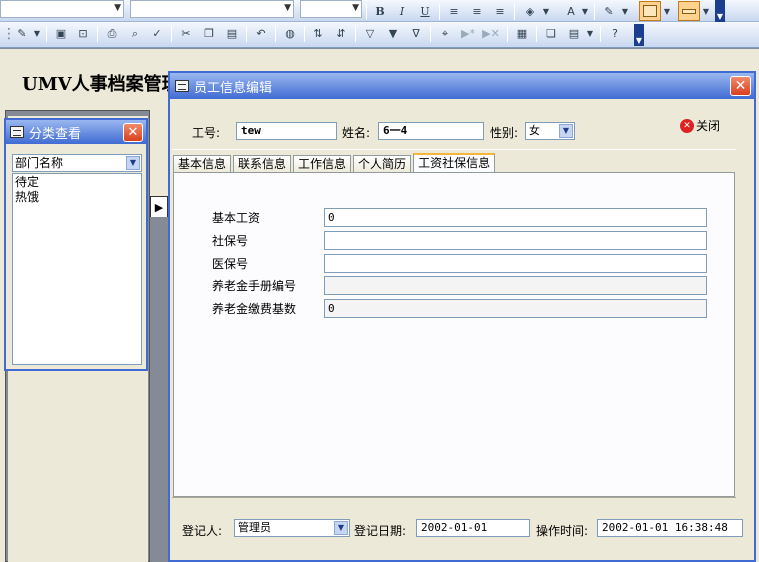  What do you see at coordinates (230, 264) in the screenshot?
I see `medical-insurance-label: 医保号` at bounding box center [230, 264].